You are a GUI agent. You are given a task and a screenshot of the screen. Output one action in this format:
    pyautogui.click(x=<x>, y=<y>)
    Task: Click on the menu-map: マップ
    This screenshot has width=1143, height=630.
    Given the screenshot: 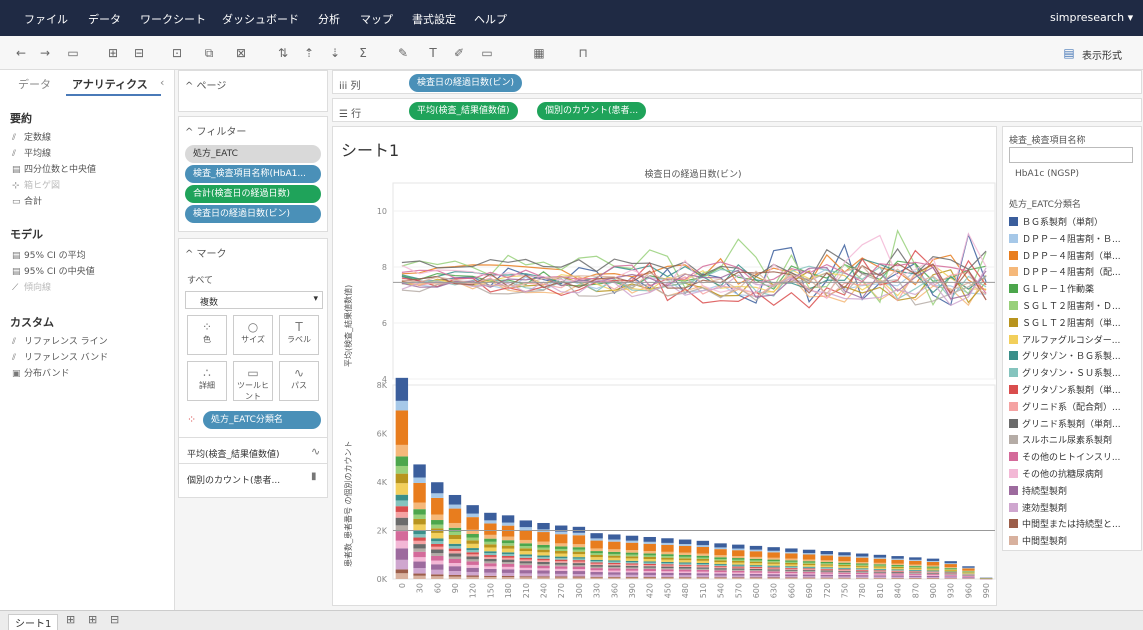 What is the action you would take?
    pyautogui.click(x=376, y=19)
    